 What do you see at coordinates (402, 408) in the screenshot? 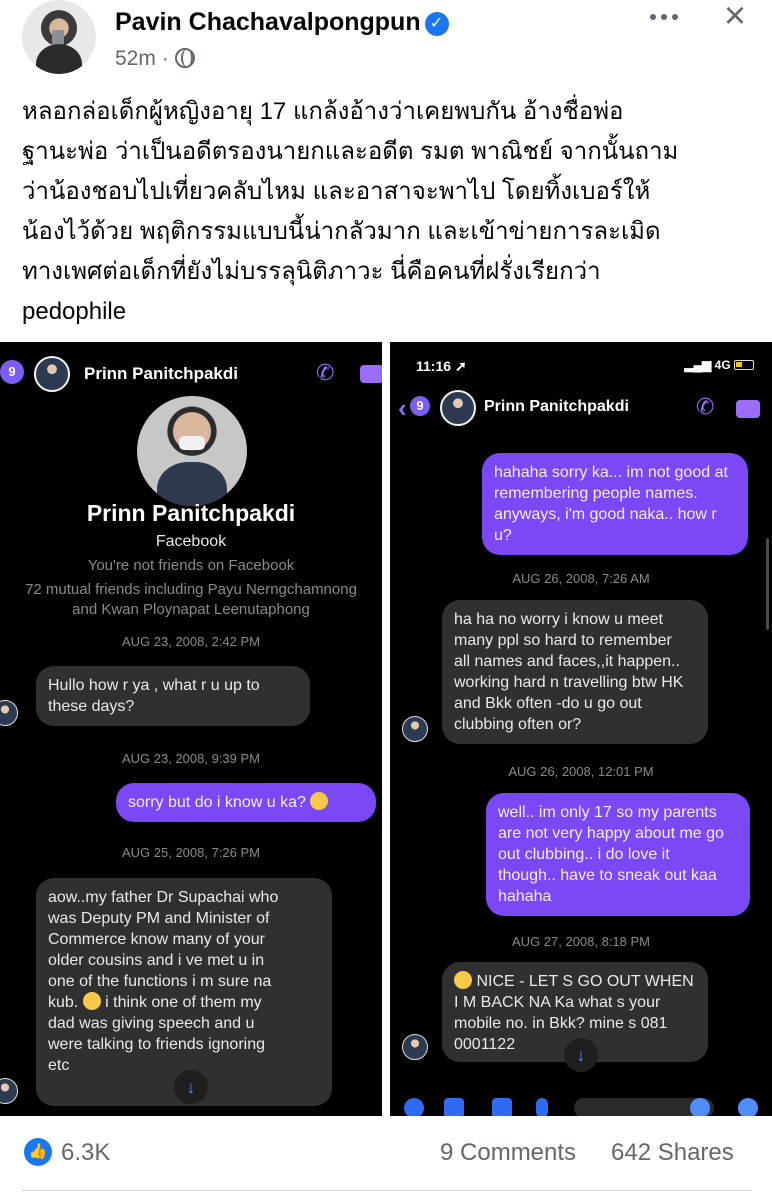
I see `back-chevron-icon: ‹` at bounding box center [402, 408].